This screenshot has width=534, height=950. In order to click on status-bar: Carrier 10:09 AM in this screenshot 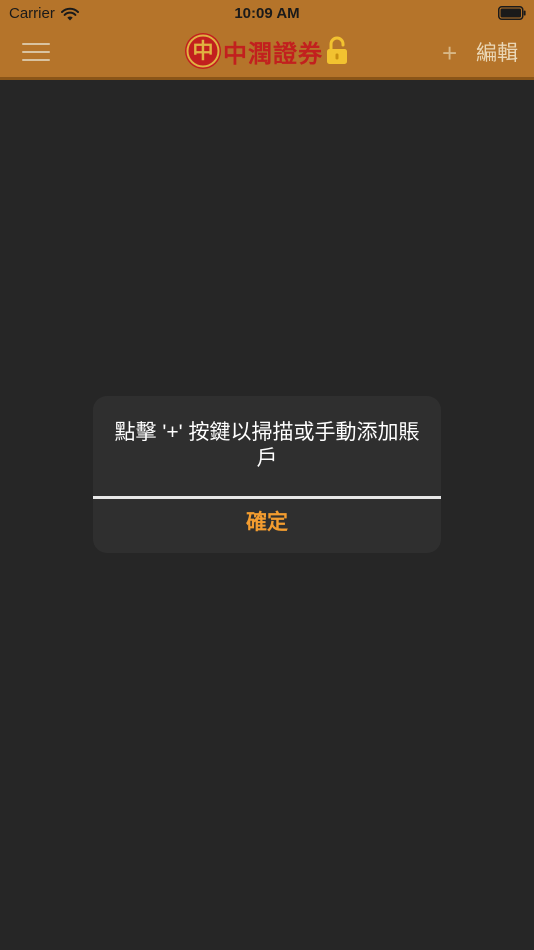, I will do `click(267, 14)`.